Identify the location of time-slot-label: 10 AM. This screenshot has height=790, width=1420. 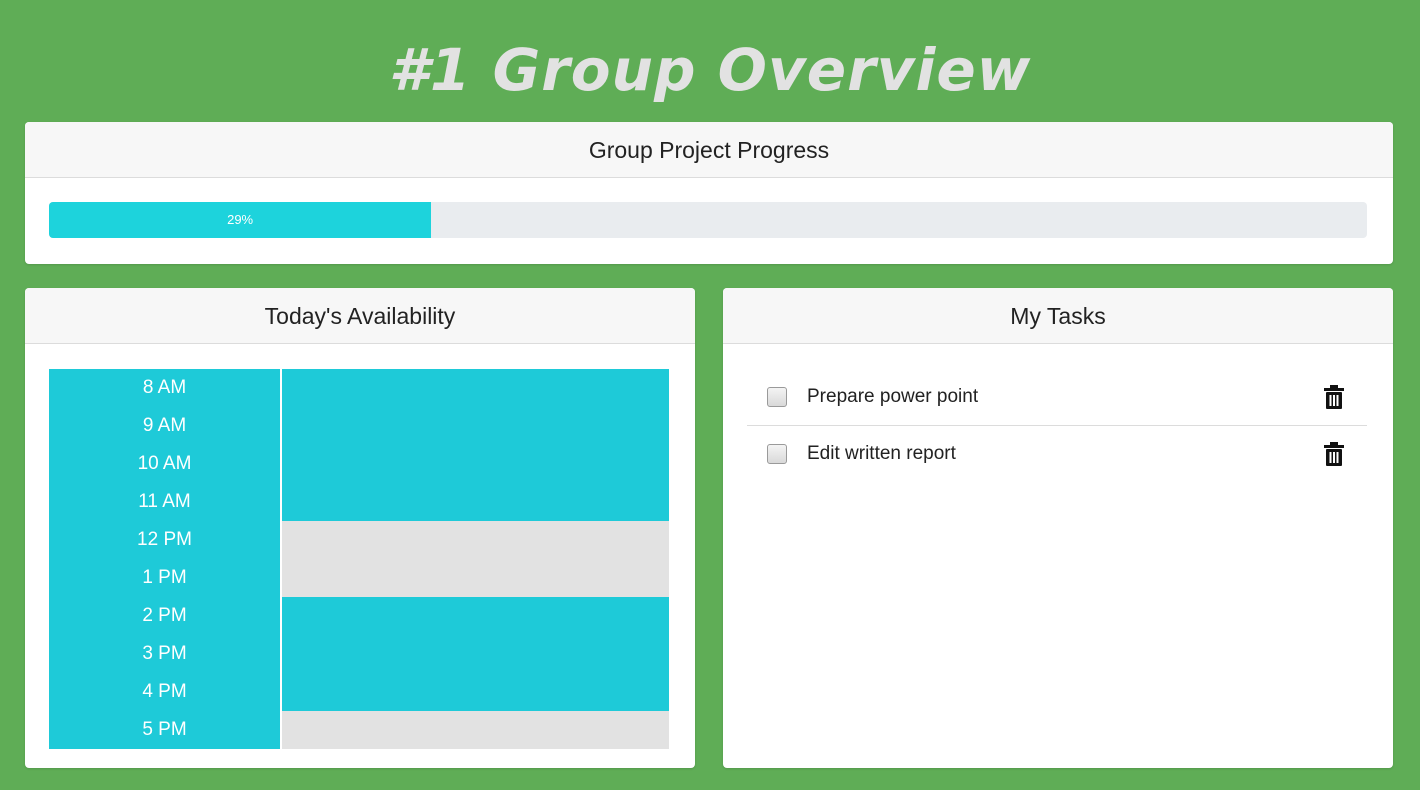
(164, 463).